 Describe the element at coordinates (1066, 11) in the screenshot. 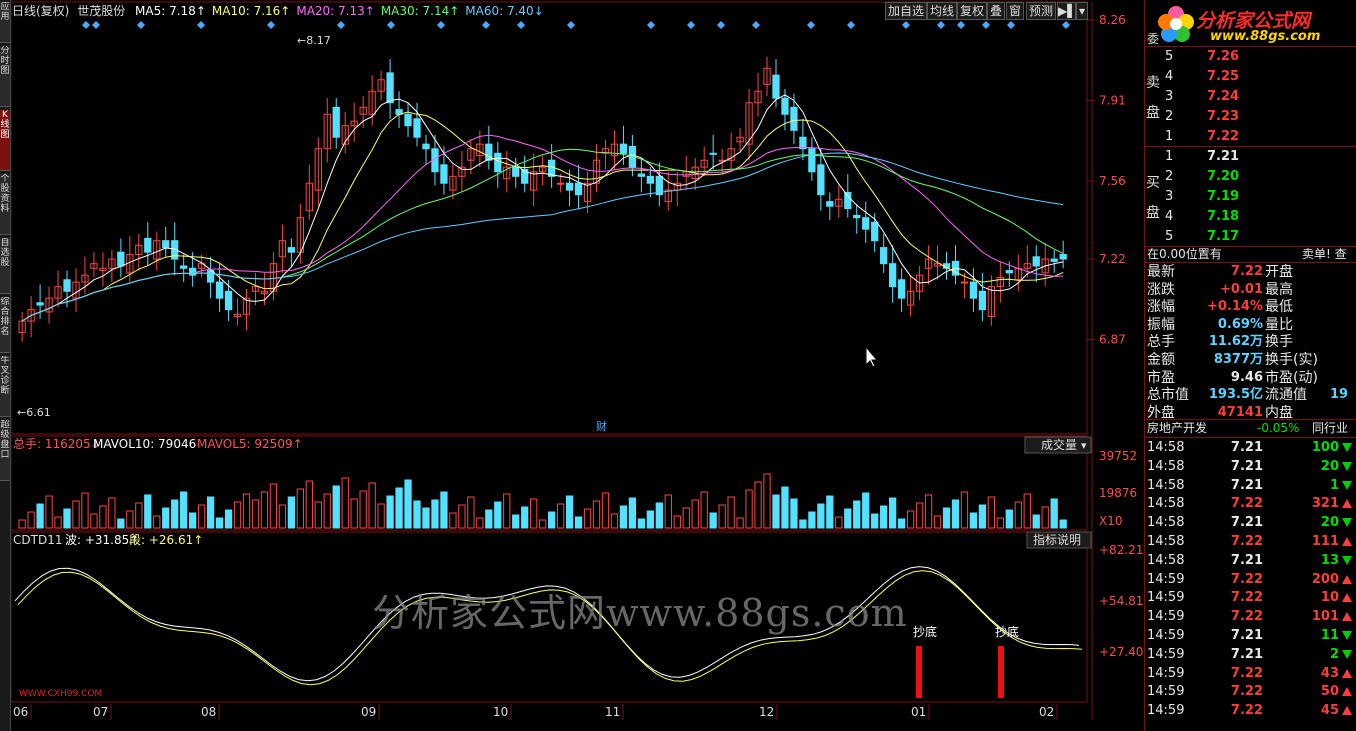

I see `nav-arrow-icon: ▶▌` at that location.